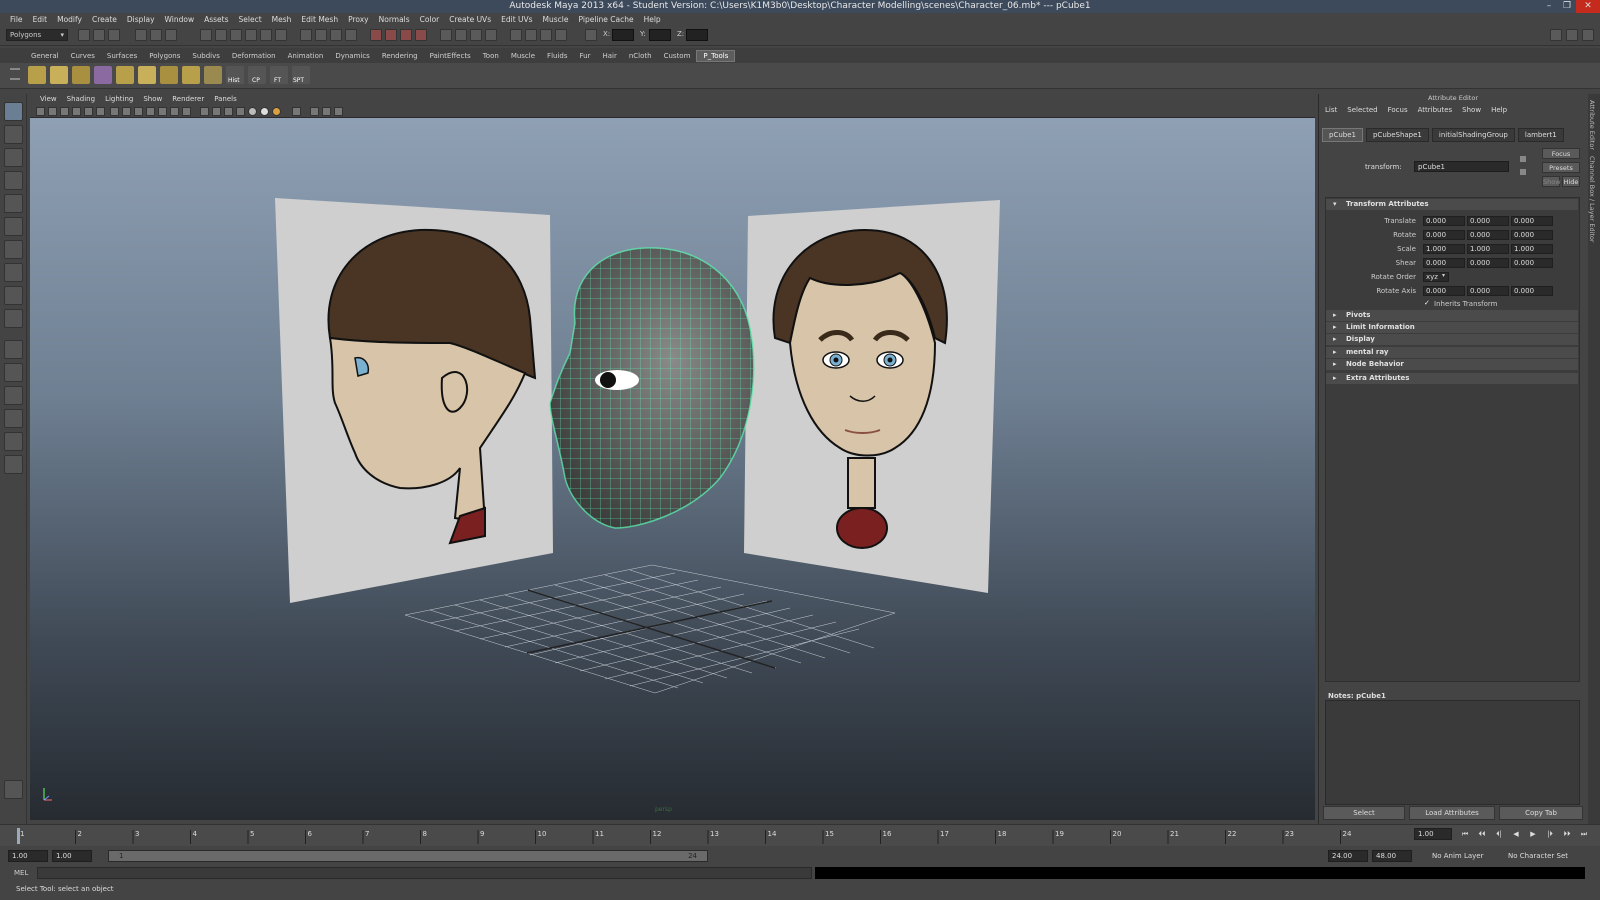 The image size is (1600, 900). I want to click on vp-lights-icon, so click(252, 111).